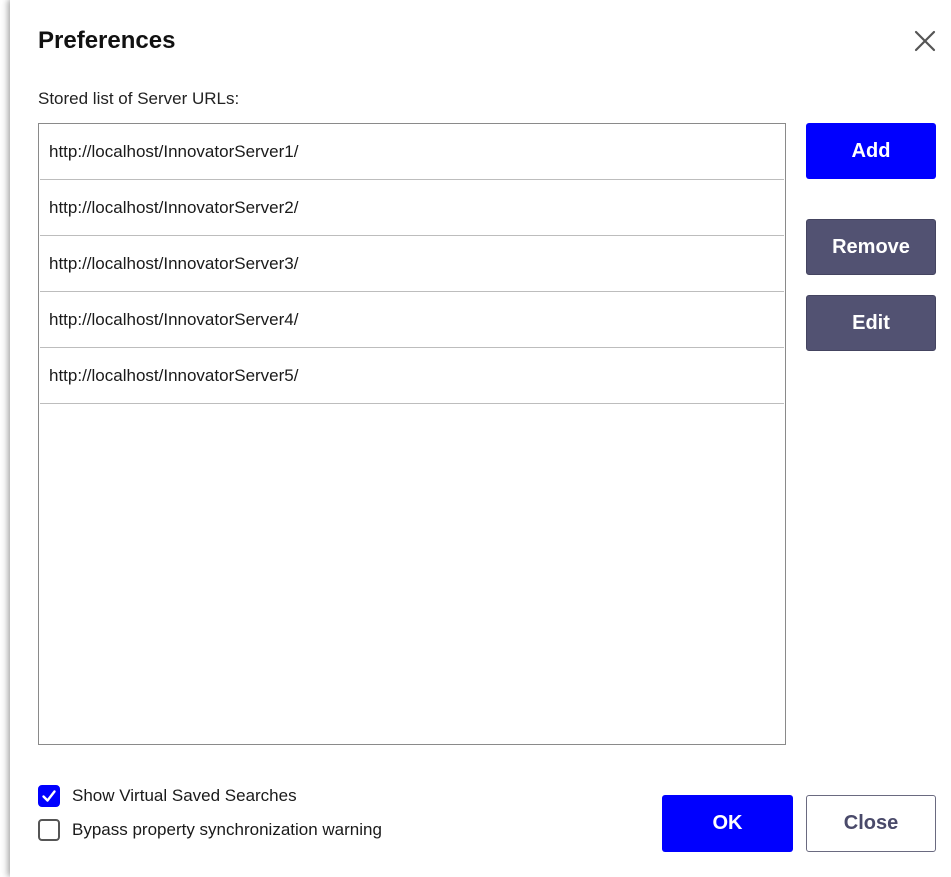 The image size is (951, 877). What do you see at coordinates (871, 247) in the screenshot?
I see `remove-button: Remove` at bounding box center [871, 247].